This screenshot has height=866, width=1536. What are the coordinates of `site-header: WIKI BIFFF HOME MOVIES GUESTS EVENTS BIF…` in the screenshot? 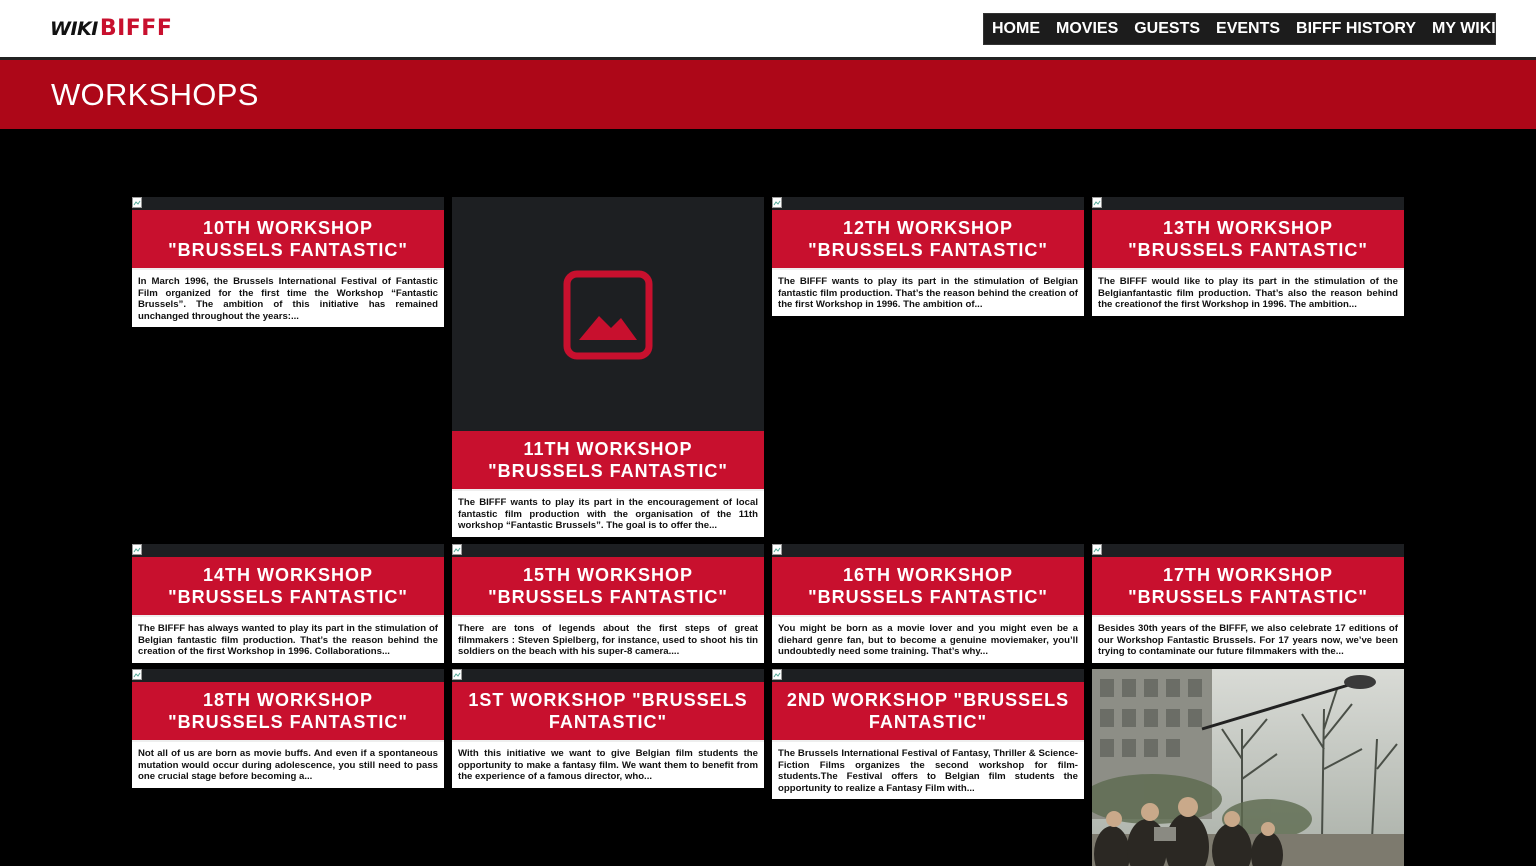 It's located at (768, 28).